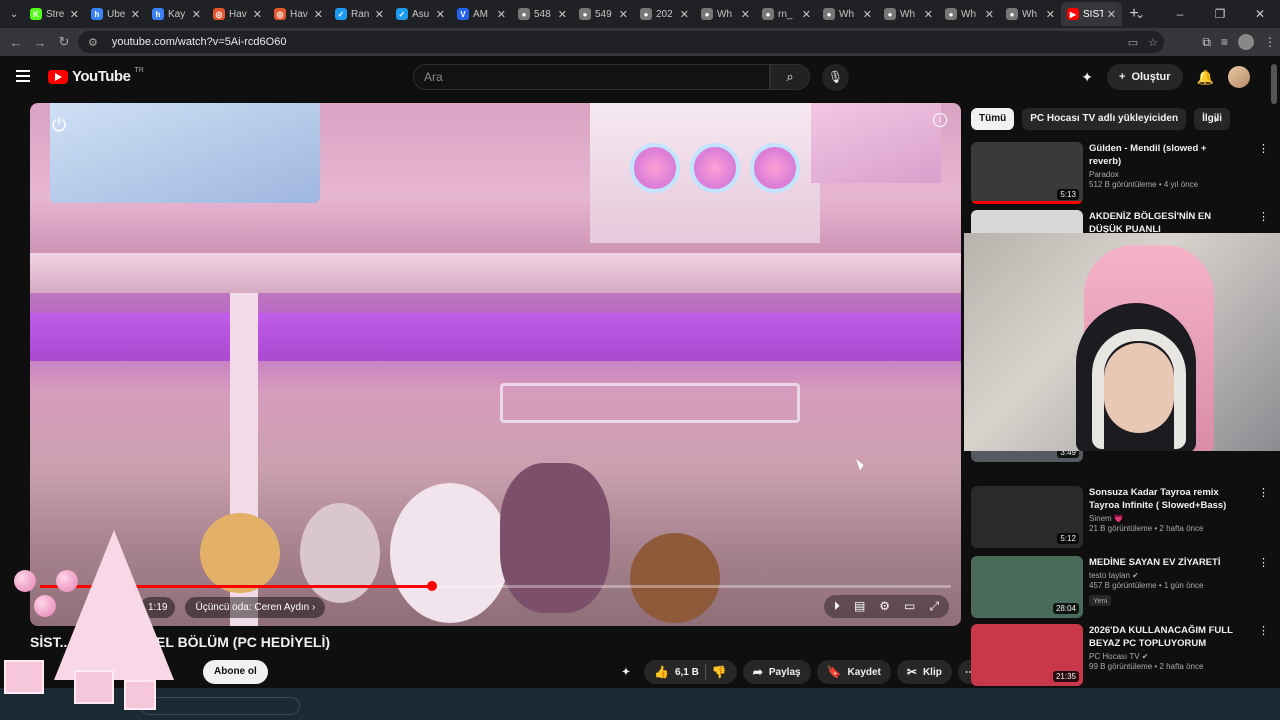 This screenshot has width=1280, height=720. Describe the element at coordinates (431, 586) in the screenshot. I see `progress-scrubber` at that location.